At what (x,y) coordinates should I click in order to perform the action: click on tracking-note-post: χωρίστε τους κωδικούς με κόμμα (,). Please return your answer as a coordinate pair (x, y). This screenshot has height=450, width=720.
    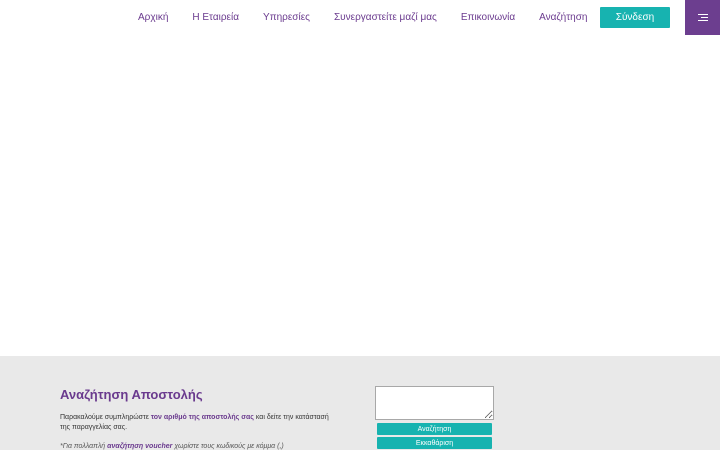
    Looking at the image, I should click on (228, 446).